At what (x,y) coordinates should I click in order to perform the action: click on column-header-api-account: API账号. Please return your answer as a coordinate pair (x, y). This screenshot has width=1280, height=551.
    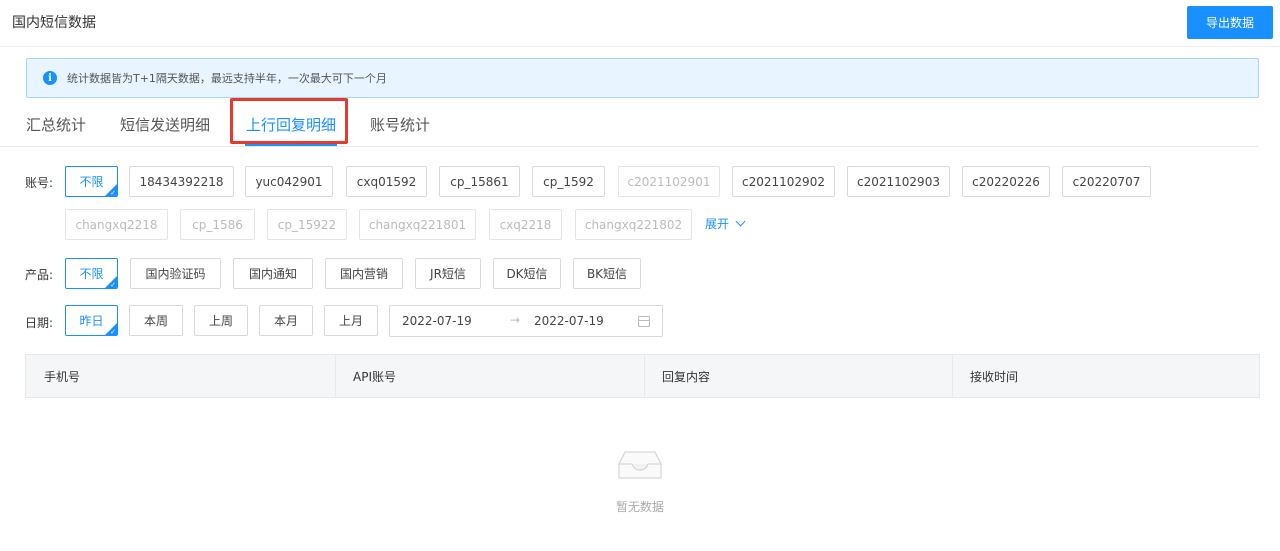
    Looking at the image, I should click on (374, 377).